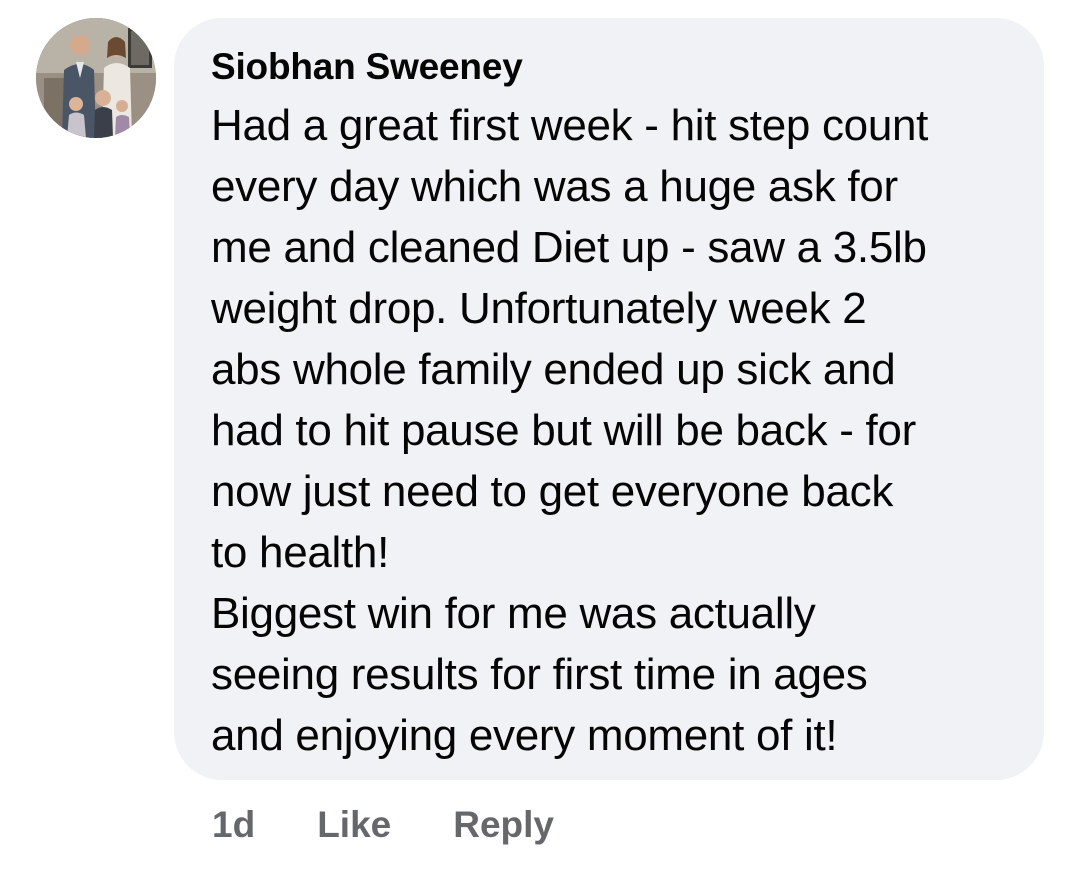  Describe the element at coordinates (503, 825) in the screenshot. I see `reply-button: Reply` at that location.